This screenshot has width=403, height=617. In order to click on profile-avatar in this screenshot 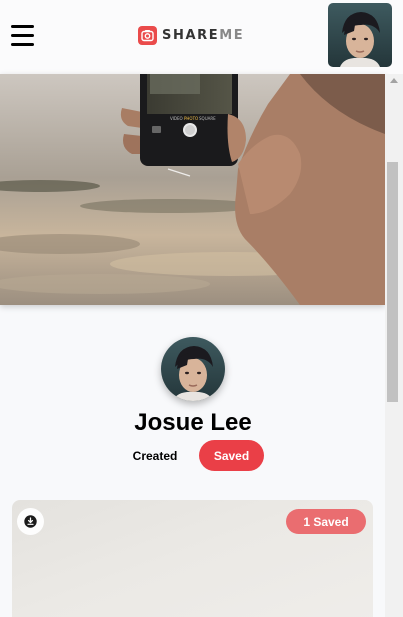, I will do `click(193, 369)`.